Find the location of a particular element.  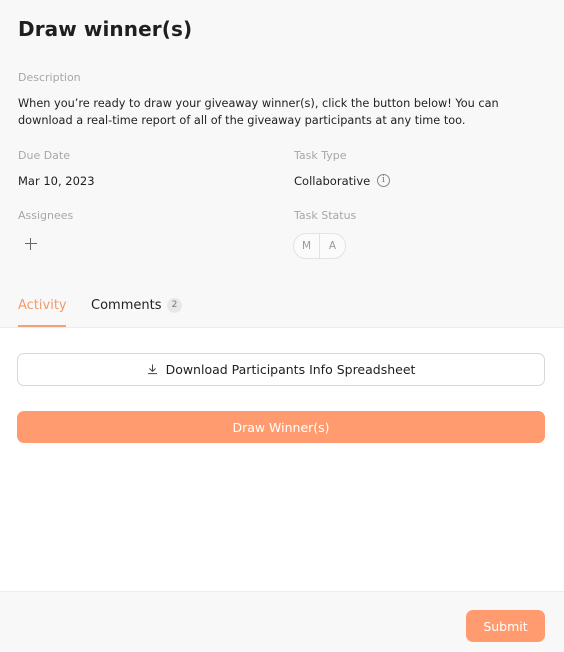

page-title: Draw winner(s) is located at coordinates (105, 29).